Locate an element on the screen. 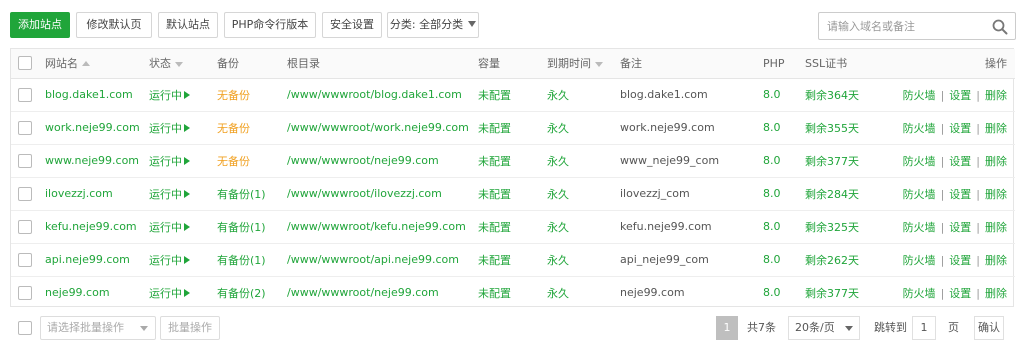 The height and width of the screenshot is (352, 1024). default-site-button: 默认站点 is located at coordinates (188, 25).